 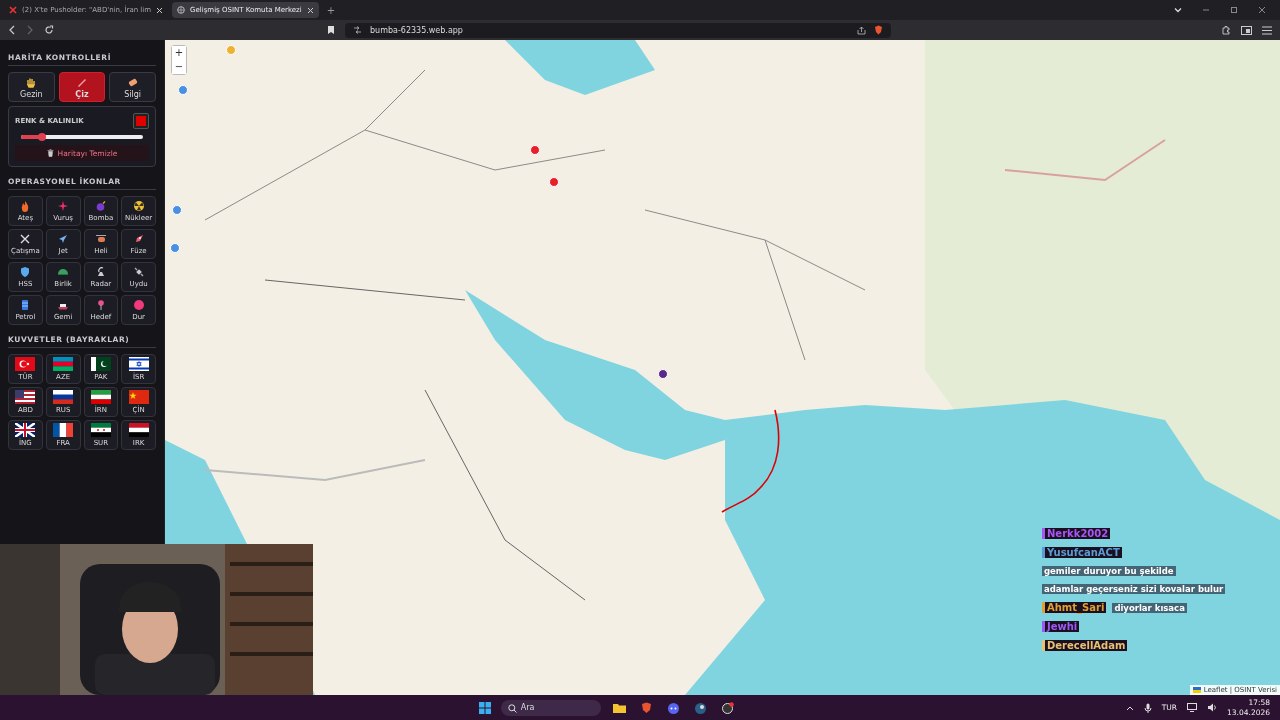 What do you see at coordinates (619, 707) in the screenshot?
I see `folder-icon` at bounding box center [619, 707].